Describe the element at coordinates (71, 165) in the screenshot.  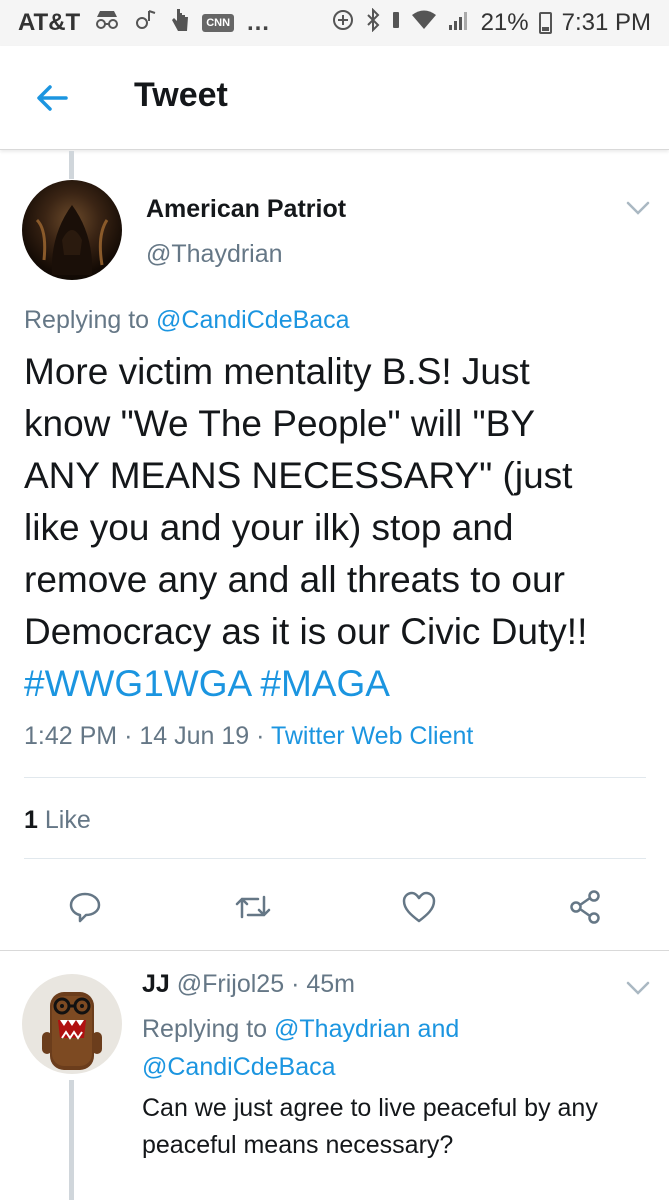
I see `thread-connector-top` at that location.